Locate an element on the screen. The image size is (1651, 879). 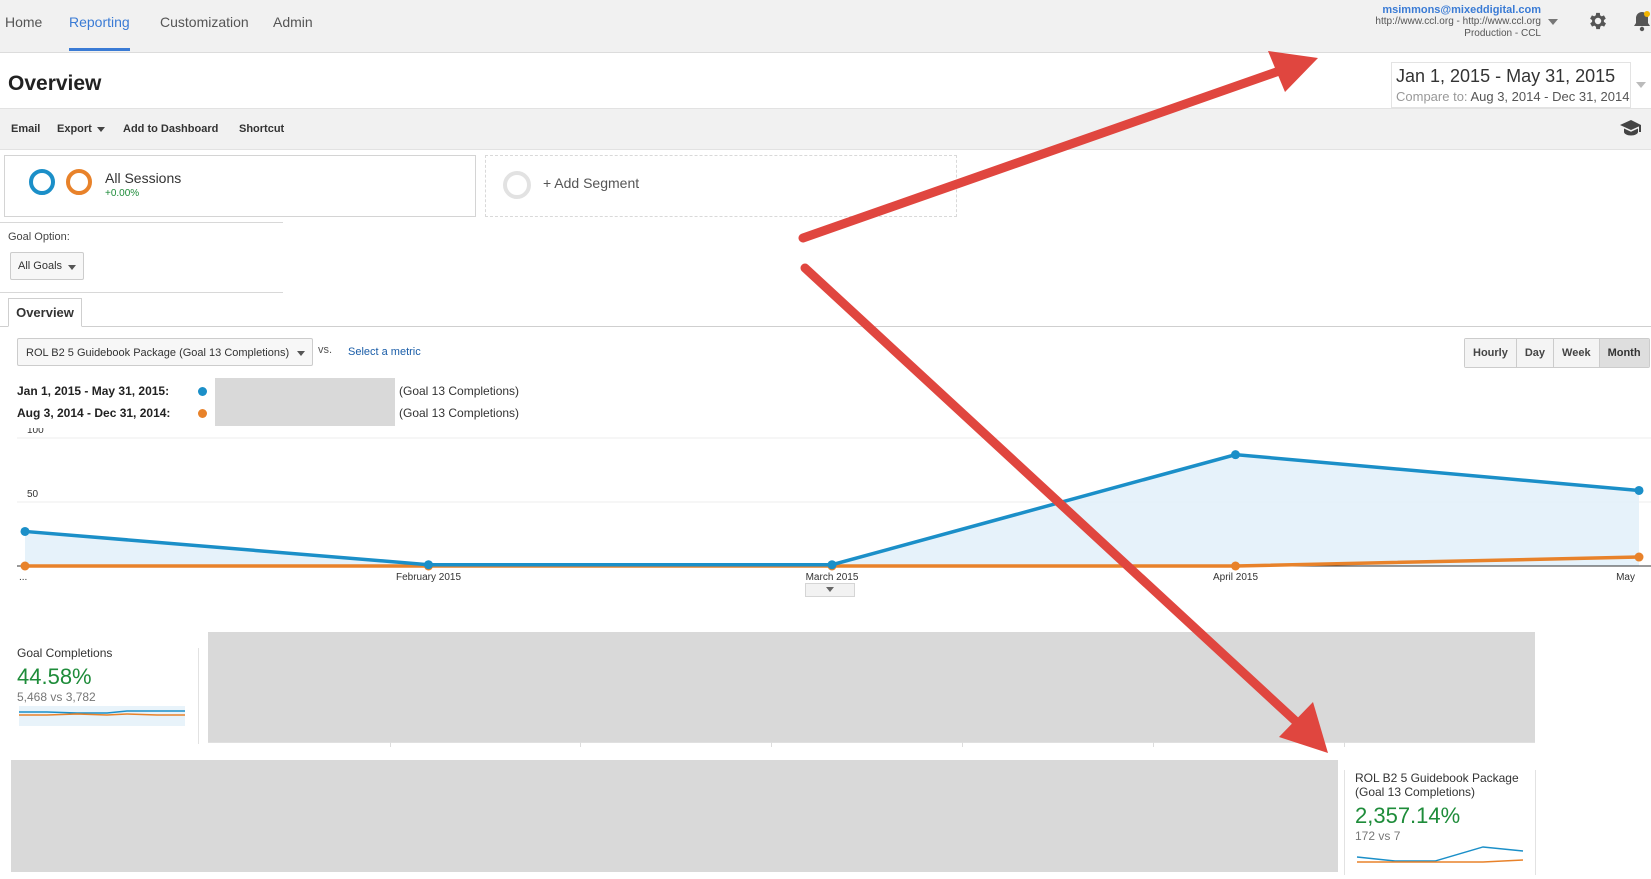
add-segment-button: + Add Segment is located at coordinates (721, 186).